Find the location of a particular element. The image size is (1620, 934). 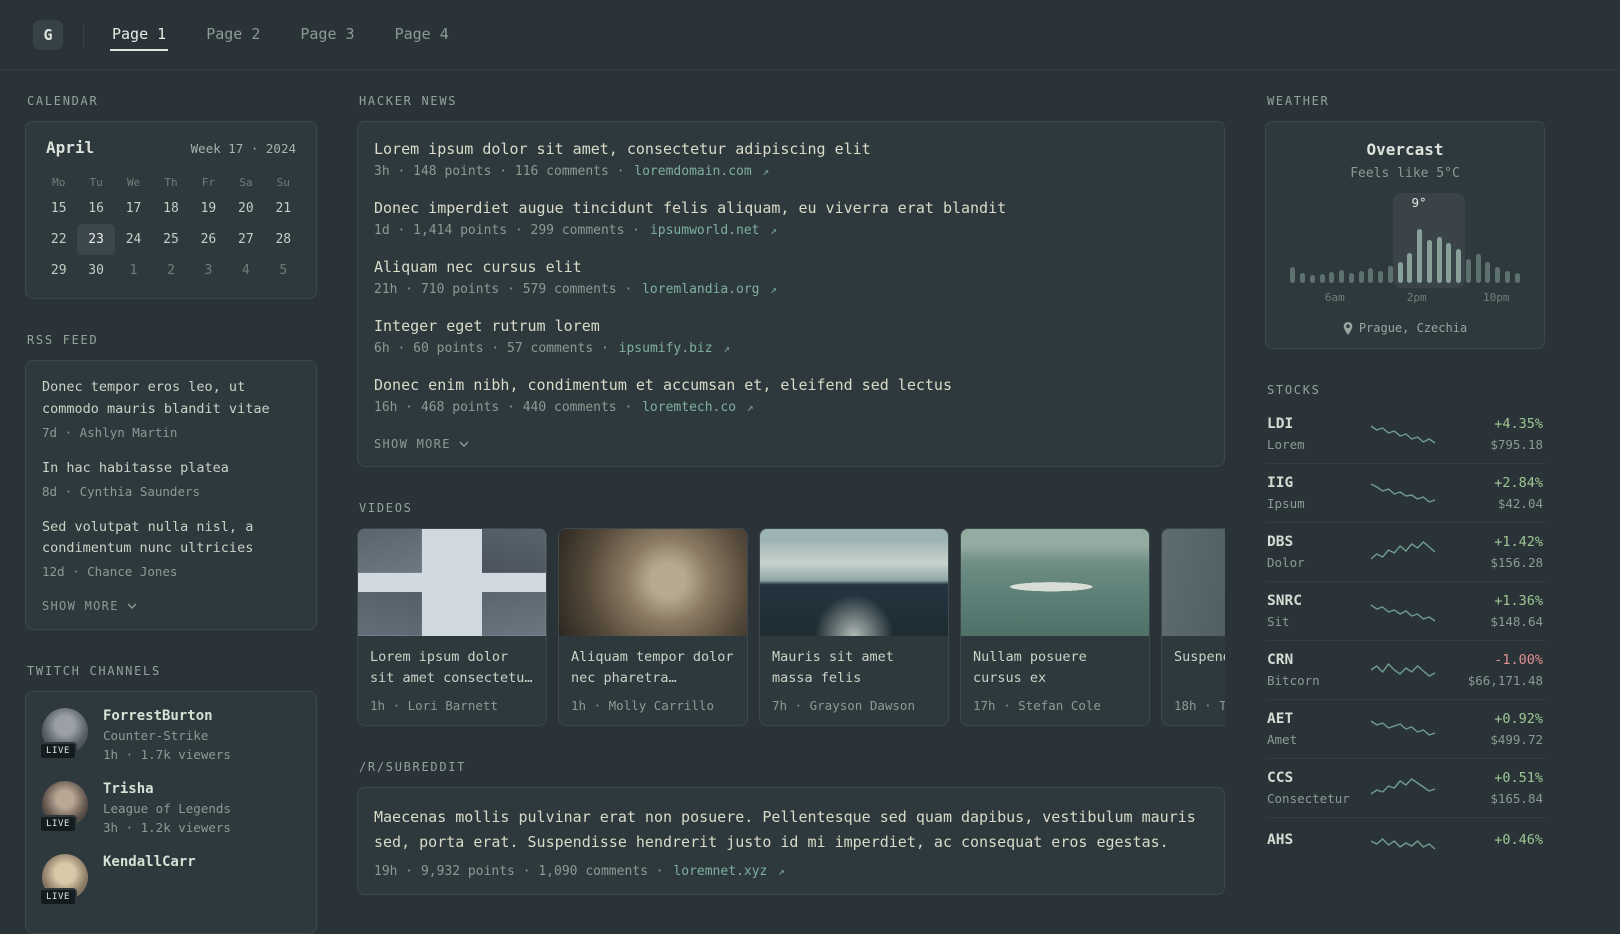

twitch-channel-name: ForrestBurton is located at coordinates (167, 716).